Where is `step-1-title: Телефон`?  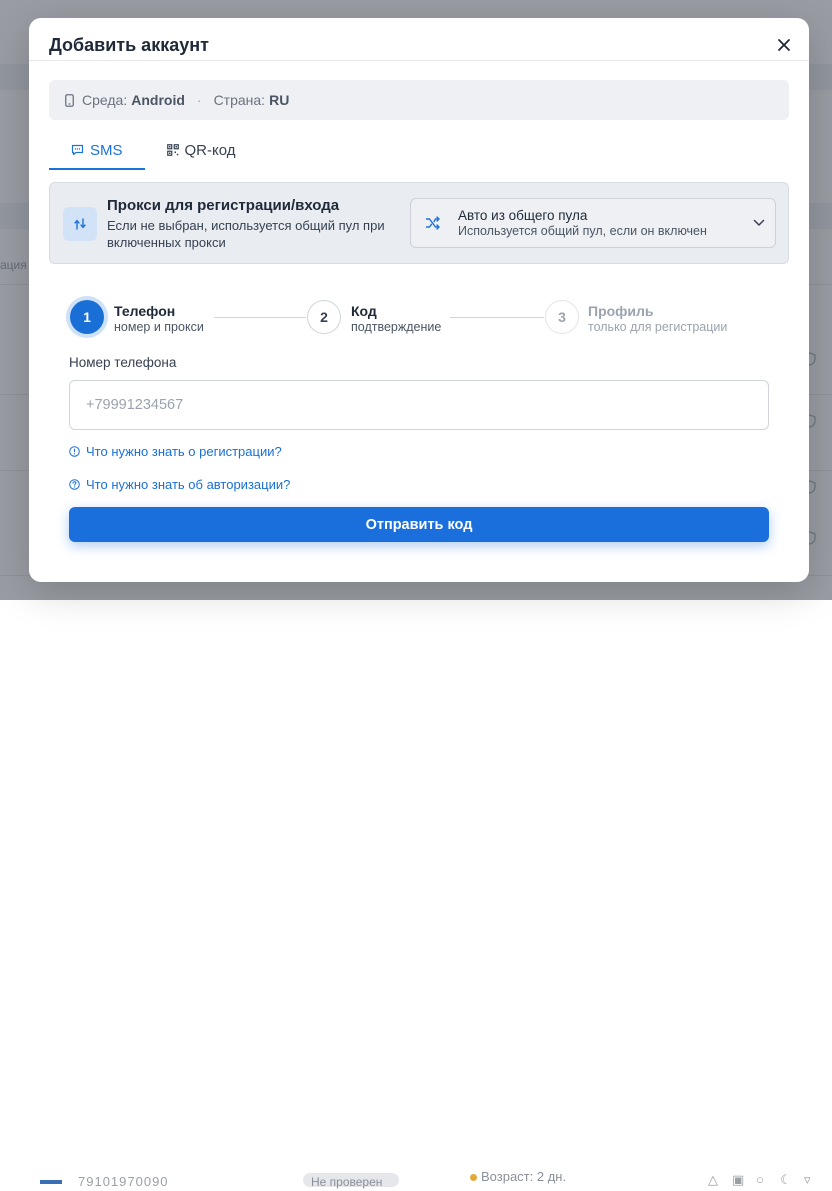 step-1-title: Телефон is located at coordinates (145, 311).